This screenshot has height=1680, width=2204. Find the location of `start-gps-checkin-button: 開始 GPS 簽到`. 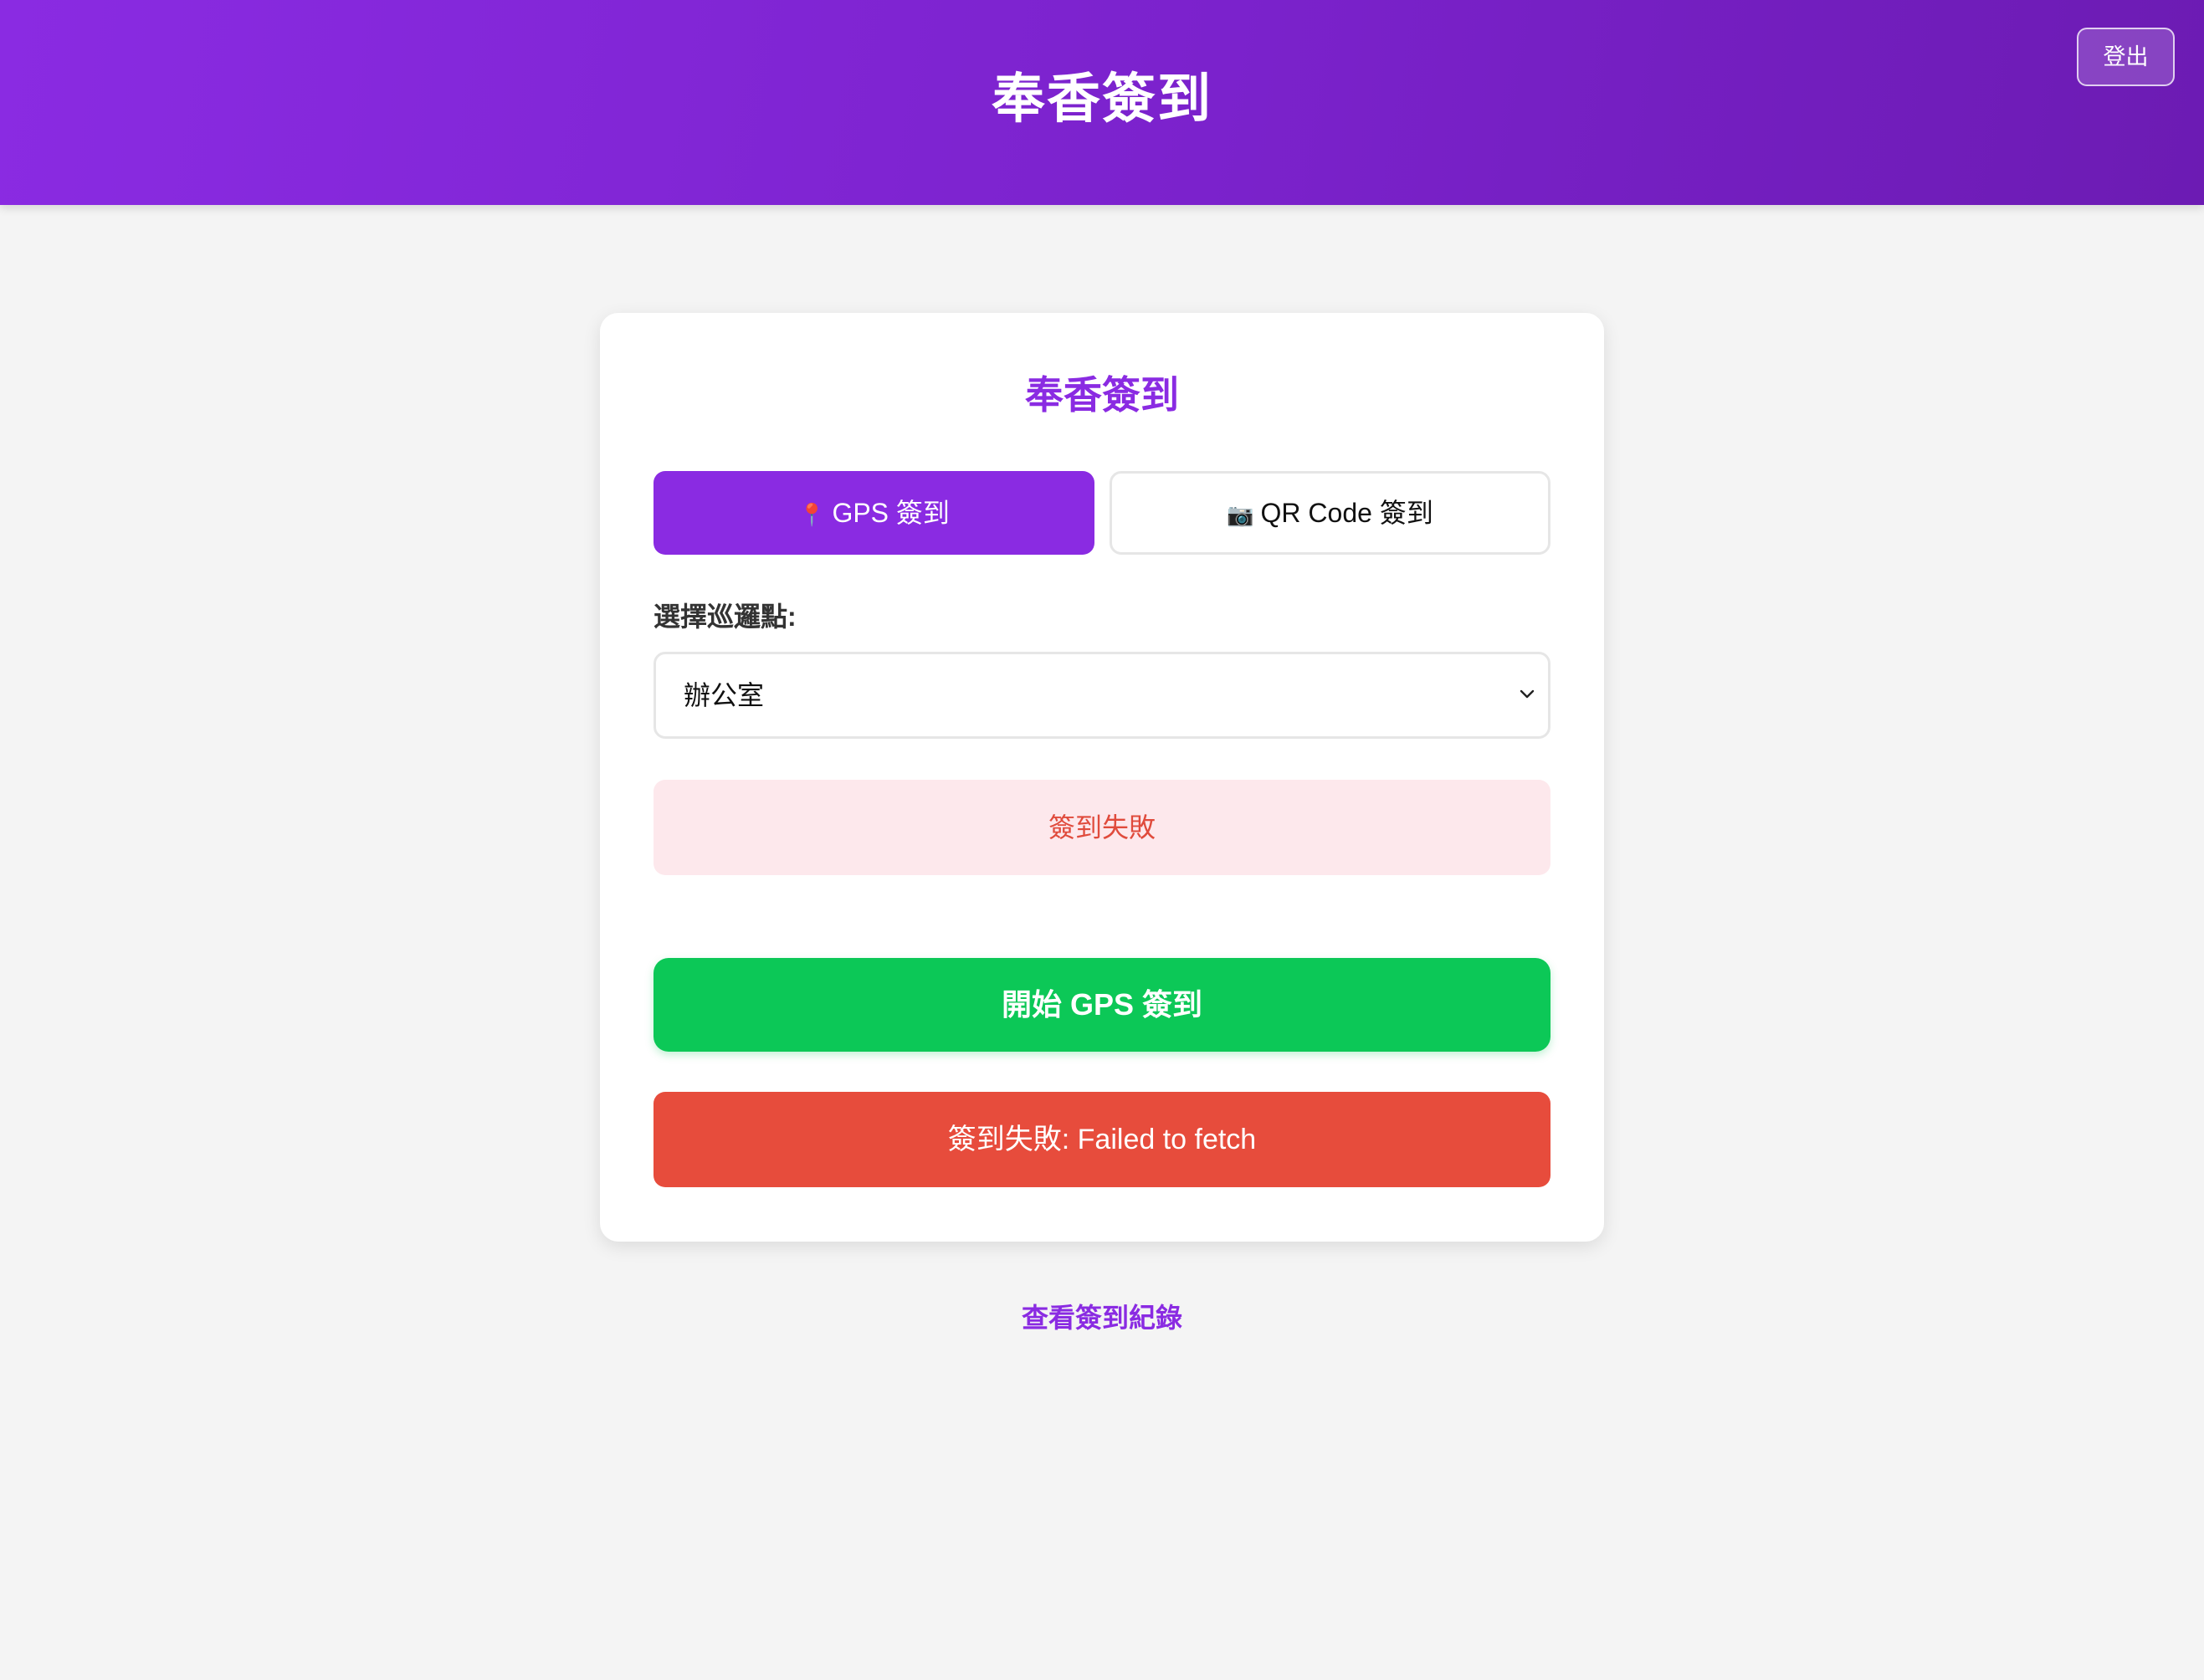

start-gps-checkin-button: 開始 GPS 簽到 is located at coordinates (1102, 1005).